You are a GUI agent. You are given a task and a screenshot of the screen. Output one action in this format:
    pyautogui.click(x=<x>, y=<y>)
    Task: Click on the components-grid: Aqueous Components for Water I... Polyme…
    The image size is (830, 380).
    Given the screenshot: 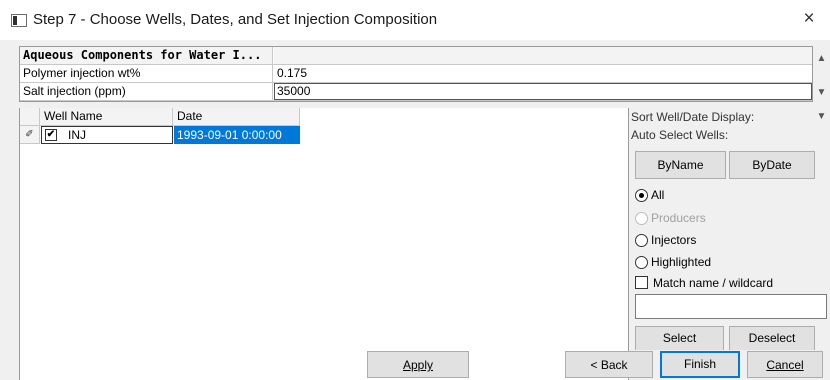 What is the action you would take?
    pyautogui.click(x=416, y=74)
    